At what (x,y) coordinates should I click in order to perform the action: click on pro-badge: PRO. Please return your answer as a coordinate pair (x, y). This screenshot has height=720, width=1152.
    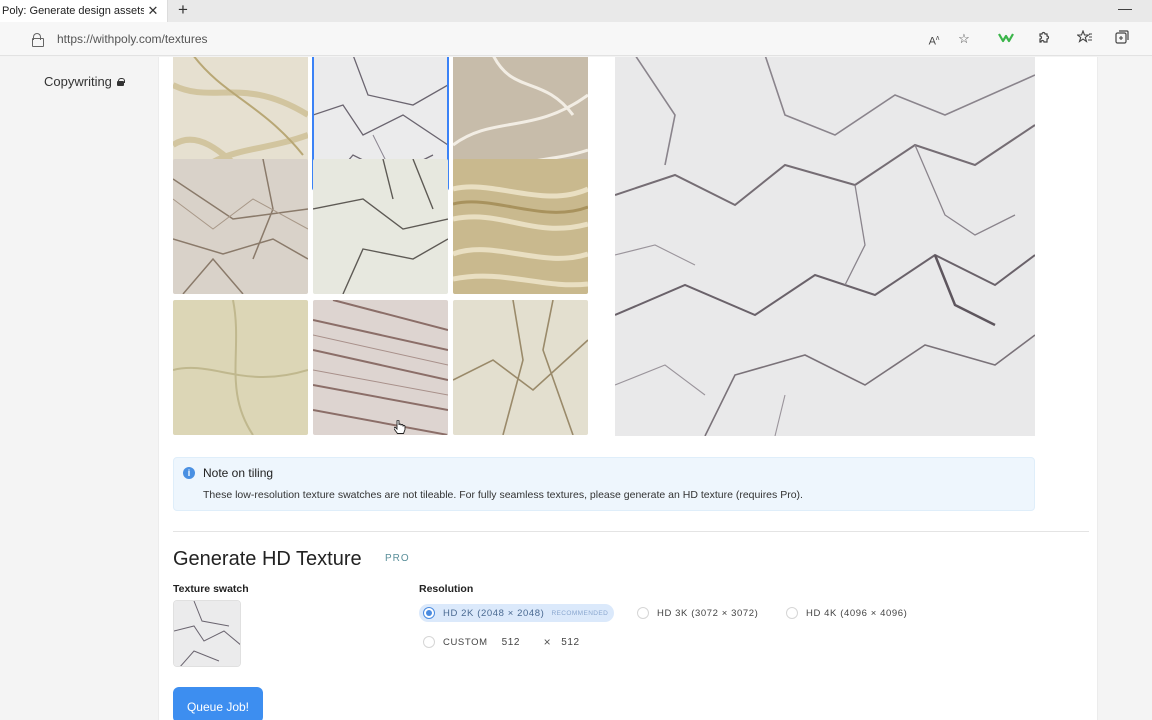
    Looking at the image, I should click on (397, 558).